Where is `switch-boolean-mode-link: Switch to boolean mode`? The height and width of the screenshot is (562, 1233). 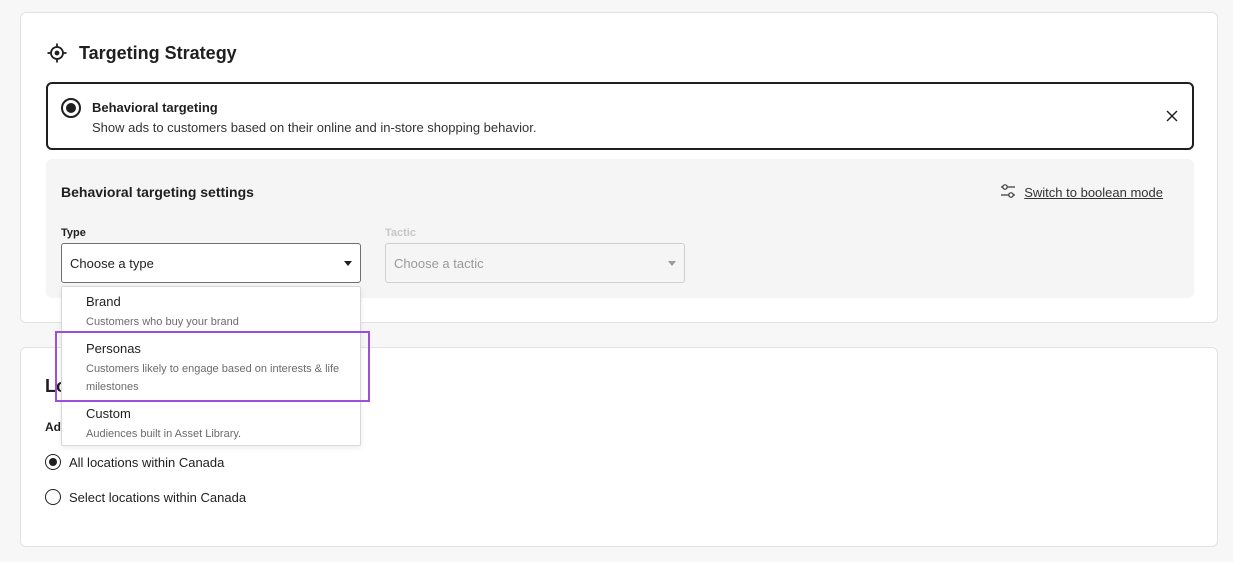
switch-boolean-mode-link: Switch to boolean mode is located at coordinates (1081, 192).